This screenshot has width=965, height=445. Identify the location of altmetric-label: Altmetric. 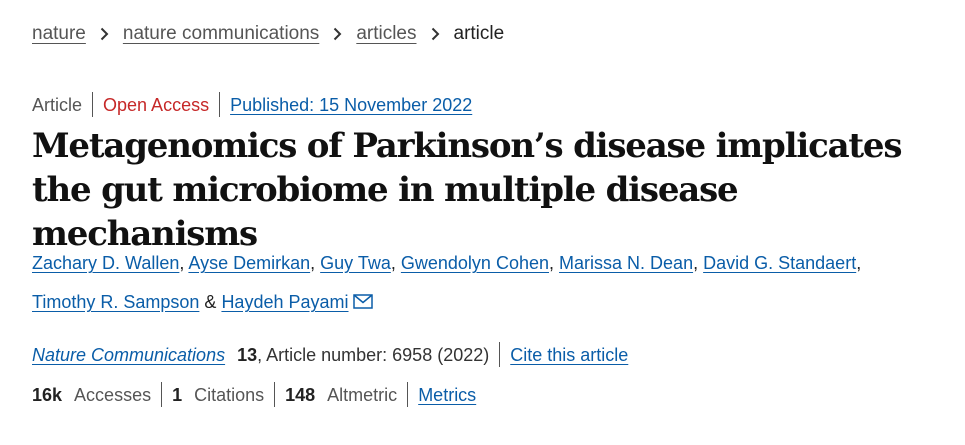
(362, 394).